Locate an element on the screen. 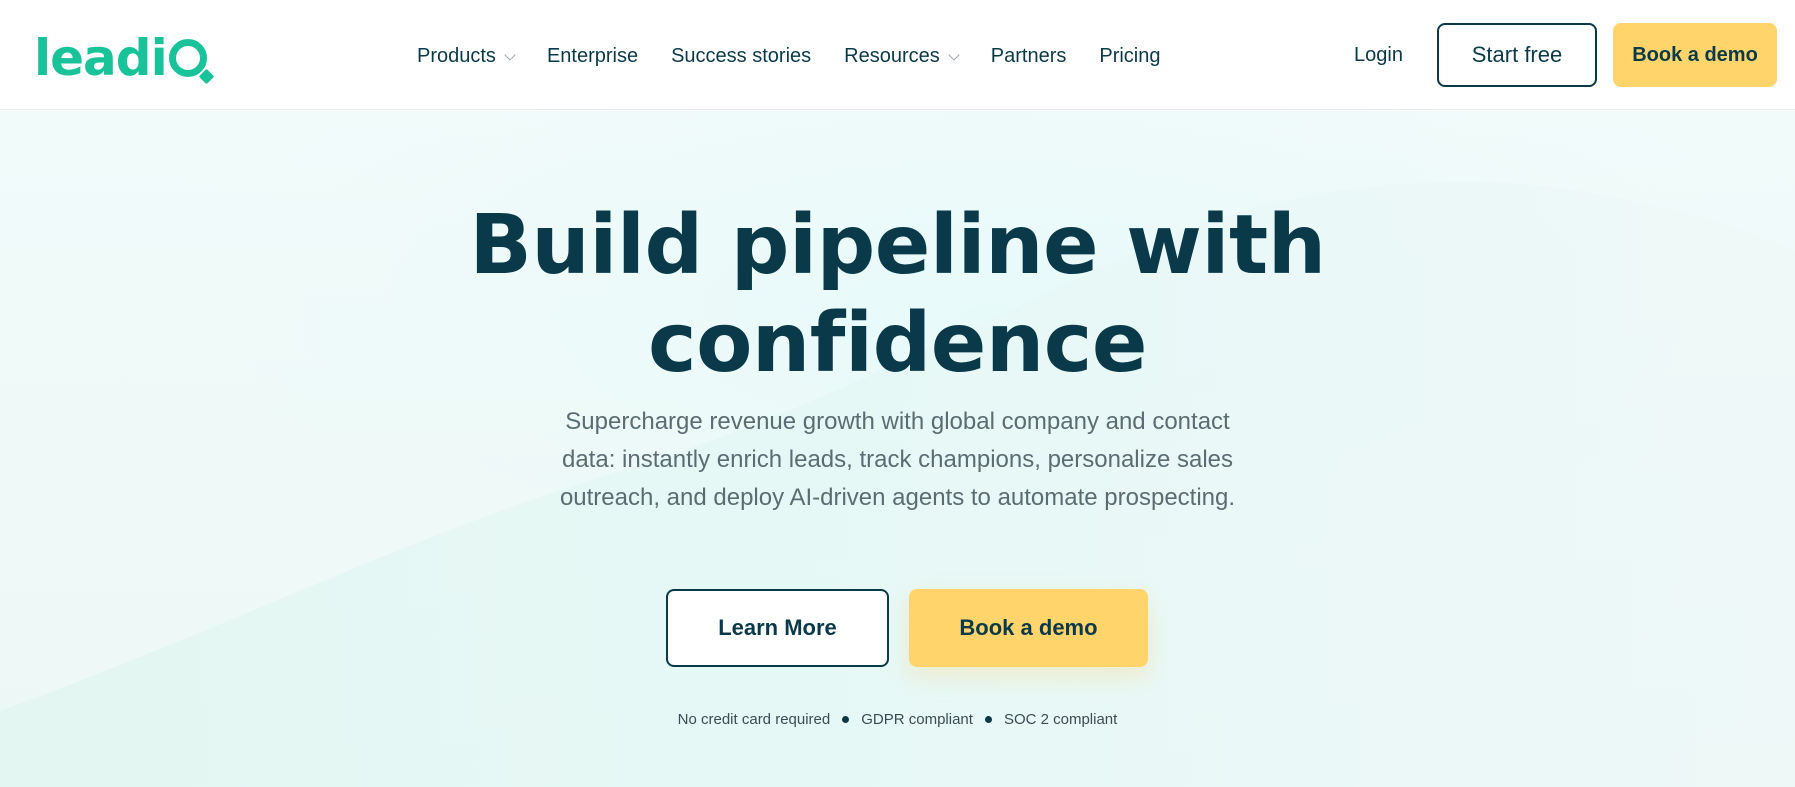 The width and height of the screenshot is (1795, 787). nav-resources: Resources is located at coordinates (902, 56).